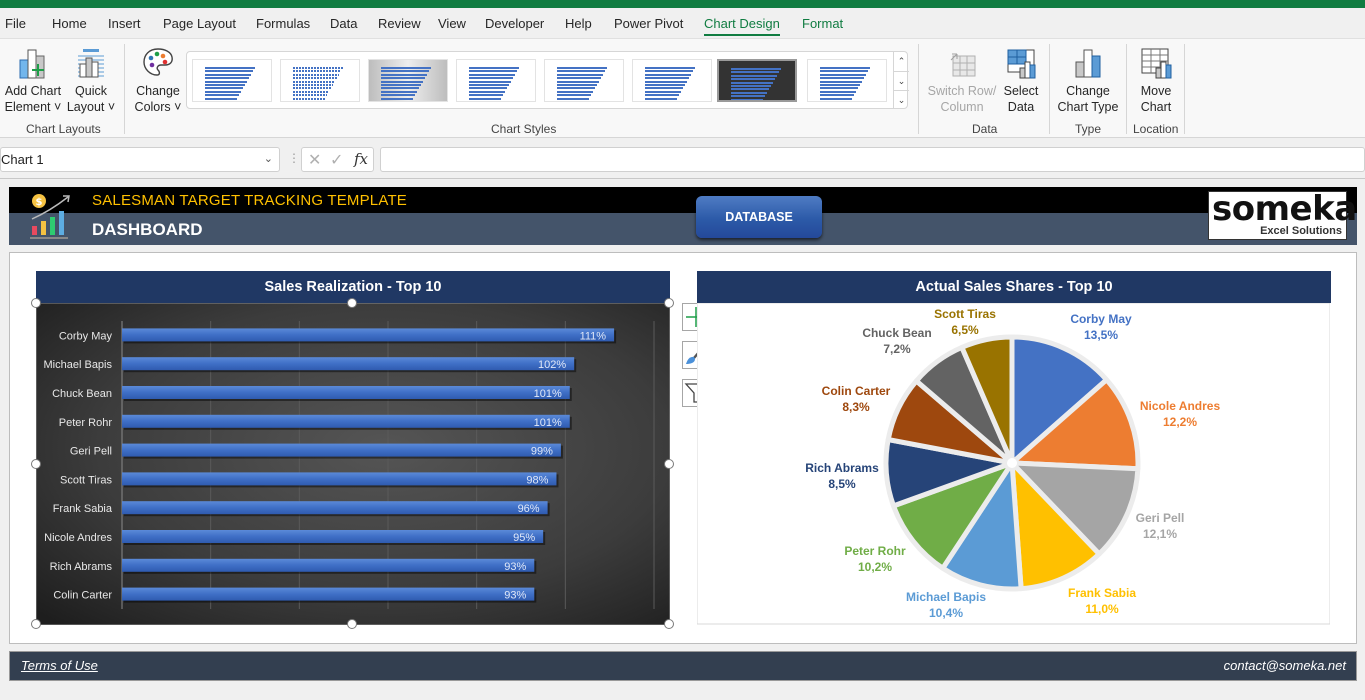  What do you see at coordinates (542, 452) in the screenshot?
I see `data-label: 99%` at bounding box center [542, 452].